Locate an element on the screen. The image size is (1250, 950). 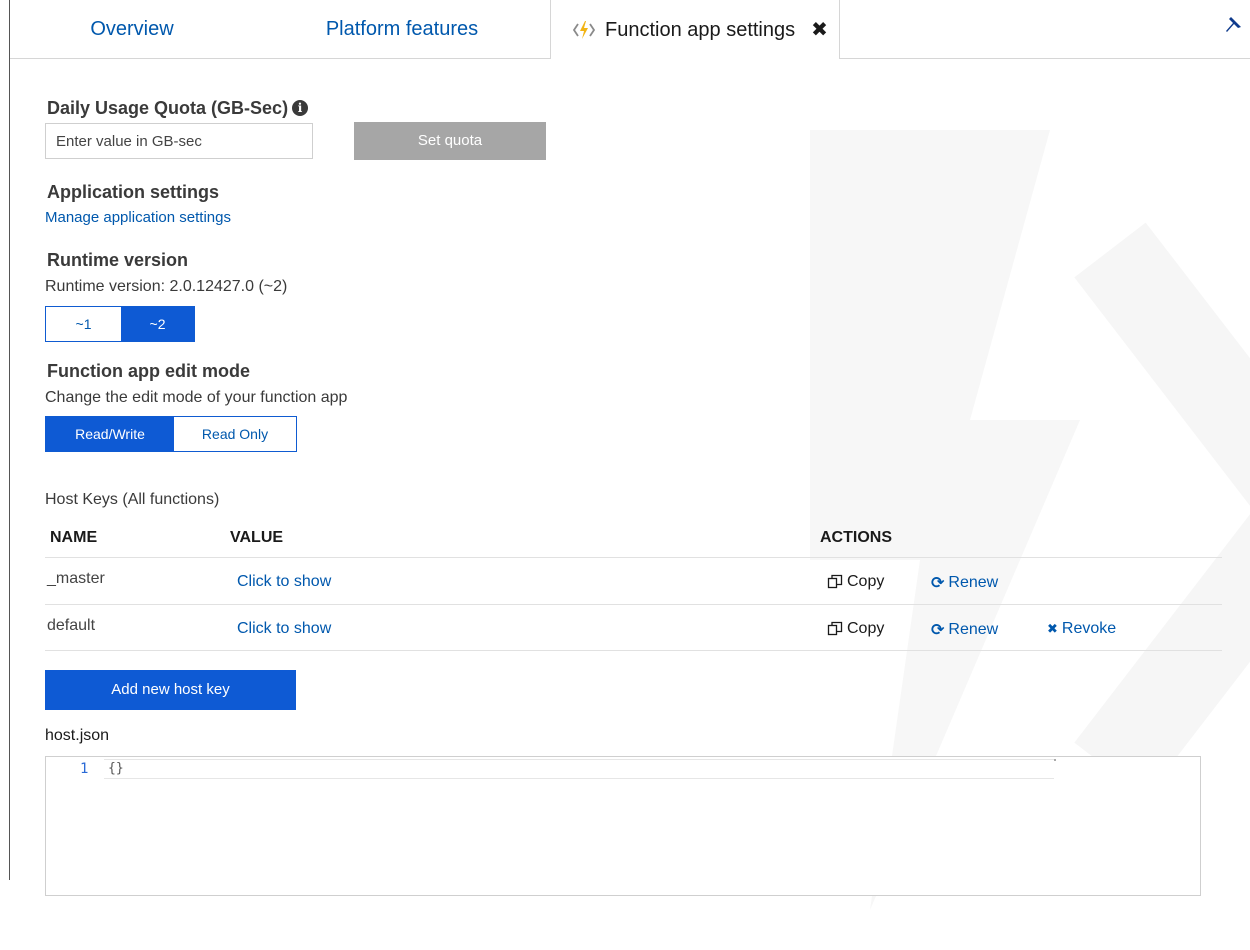
host-keys-title: Host Keys (All functions) is located at coordinates (132, 499).